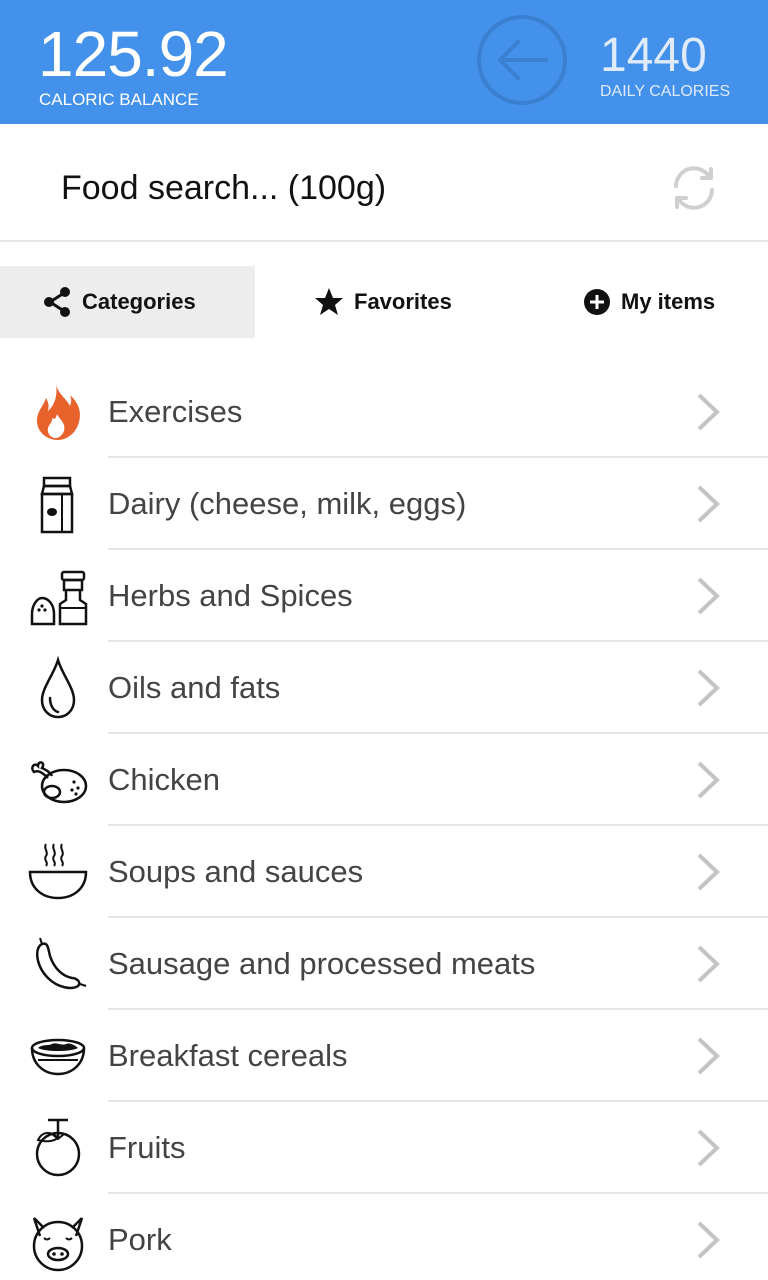 Image resolution: width=768 pixels, height=1280 pixels. Describe the element at coordinates (59, 598) in the screenshot. I see `spice-grinder-icon` at that location.